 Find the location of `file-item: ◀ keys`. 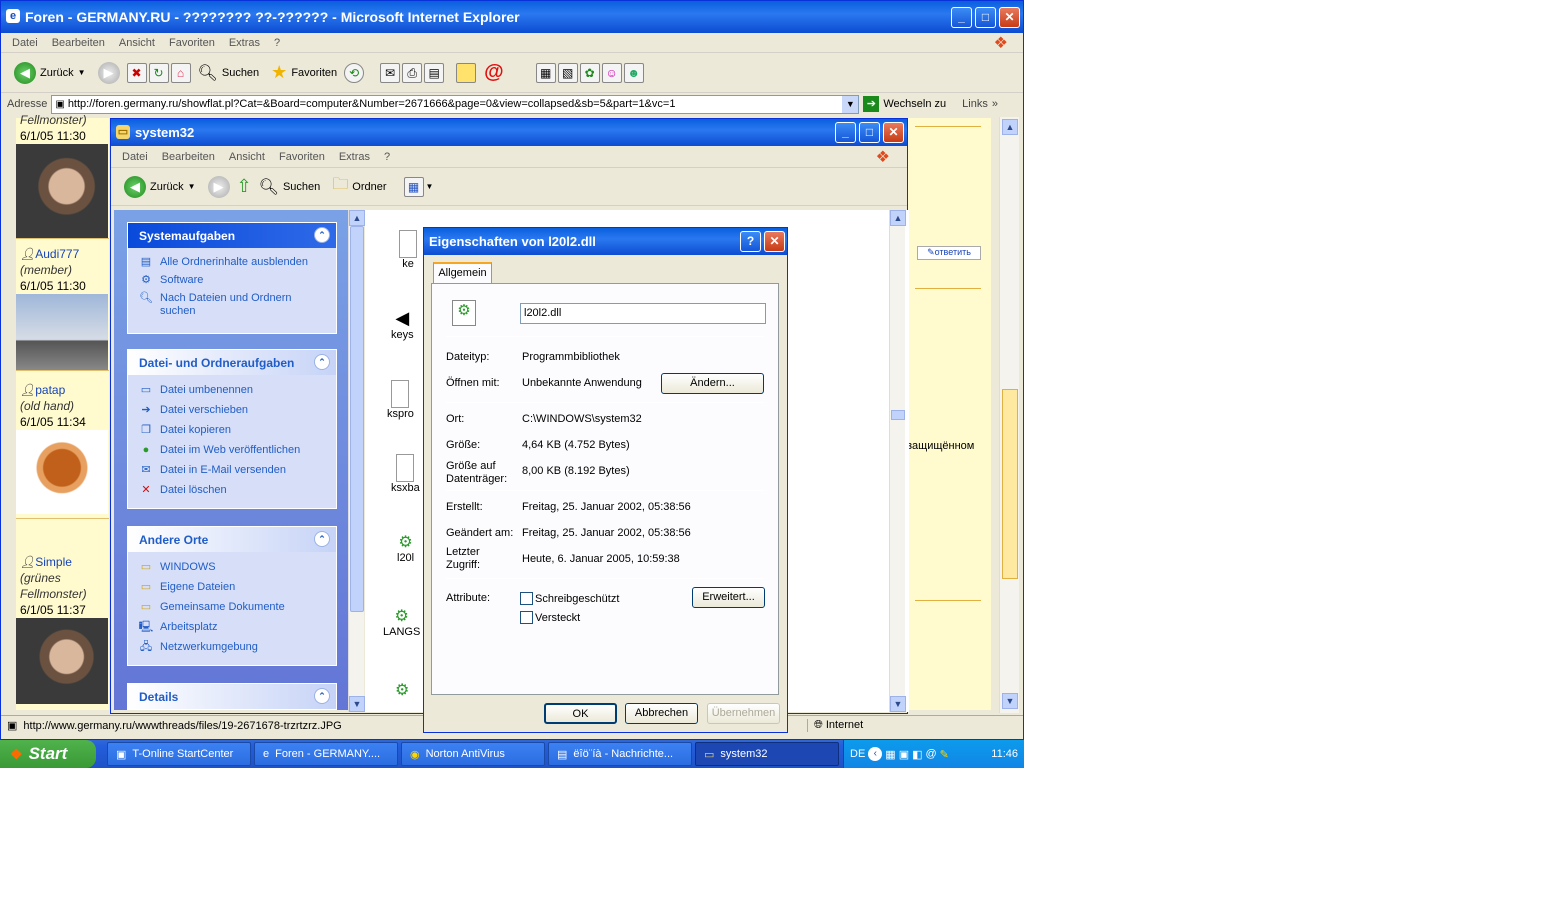

file-item: ◀ keys is located at coordinates (402, 324).